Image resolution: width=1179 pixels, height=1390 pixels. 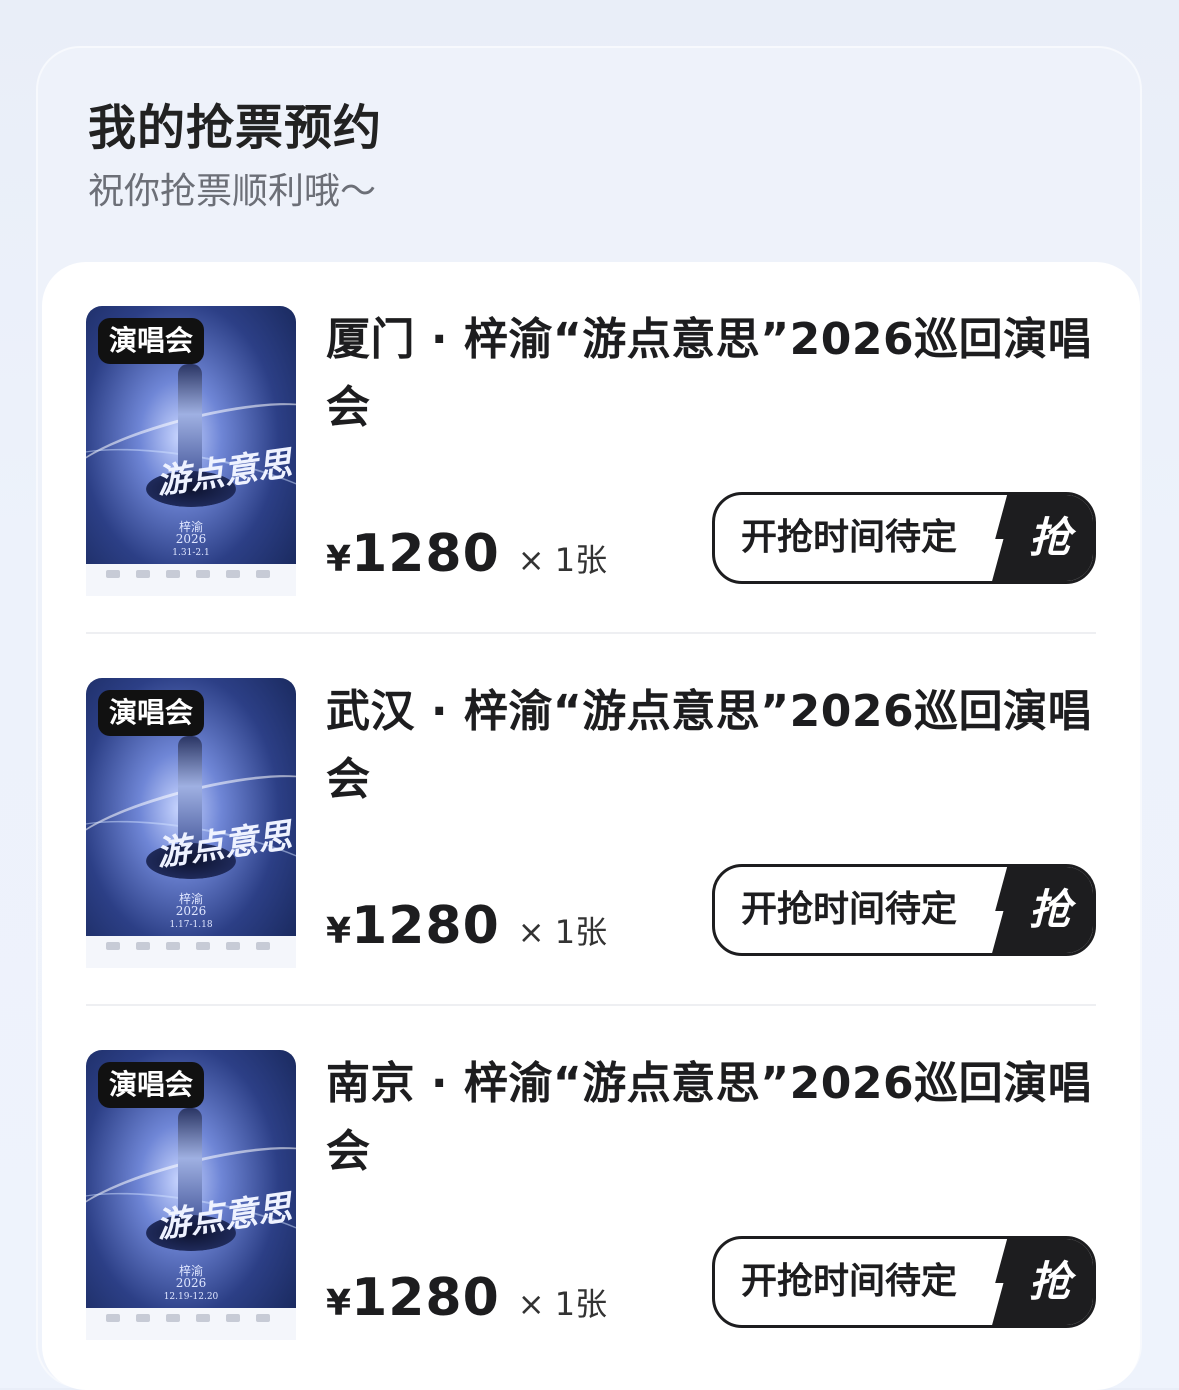 What do you see at coordinates (235, 157) in the screenshot?
I see `panel-header: 我的抢票预约 祝你抢票顺利哦～` at bounding box center [235, 157].